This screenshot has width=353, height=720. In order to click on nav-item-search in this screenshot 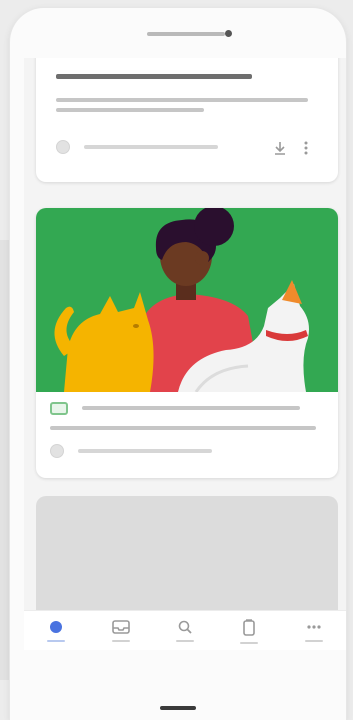, I will do `click(185, 630)`.